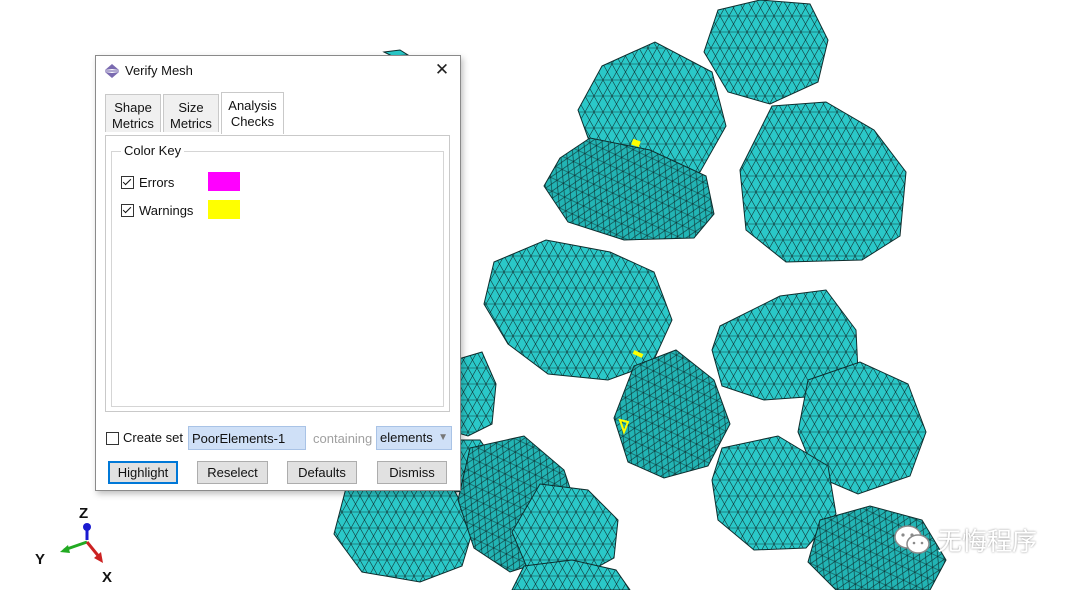 The width and height of the screenshot is (1080, 590). I want to click on watermark: 无悔程序, so click(965, 540).